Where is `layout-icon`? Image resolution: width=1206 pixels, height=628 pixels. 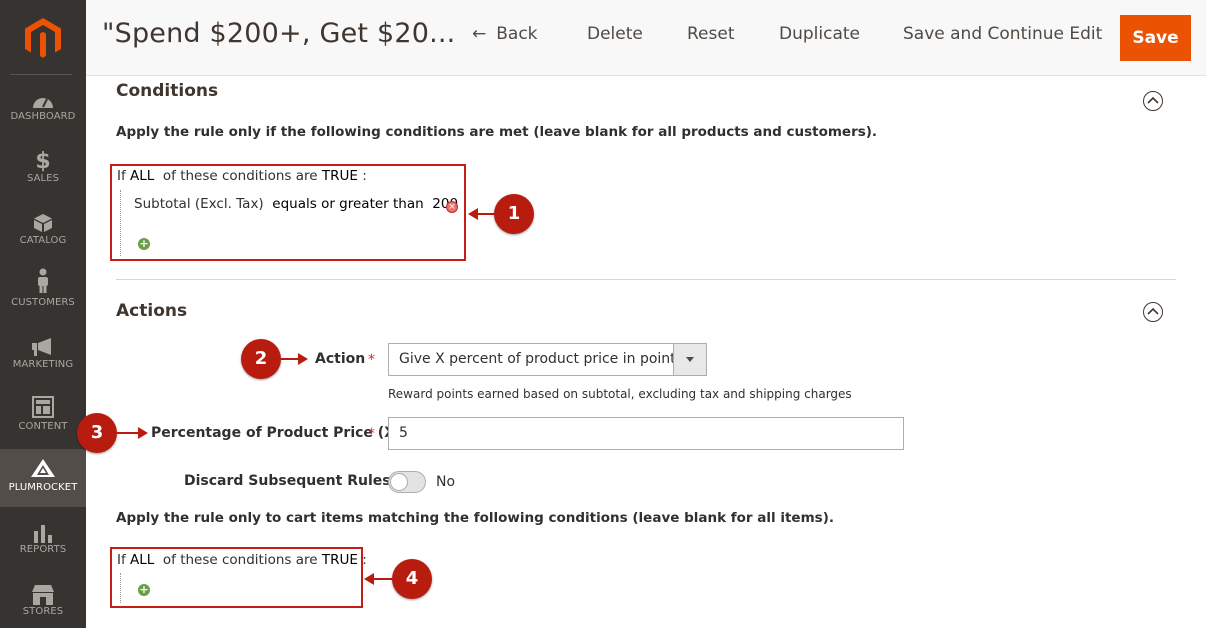
layout-icon is located at coordinates (43, 407).